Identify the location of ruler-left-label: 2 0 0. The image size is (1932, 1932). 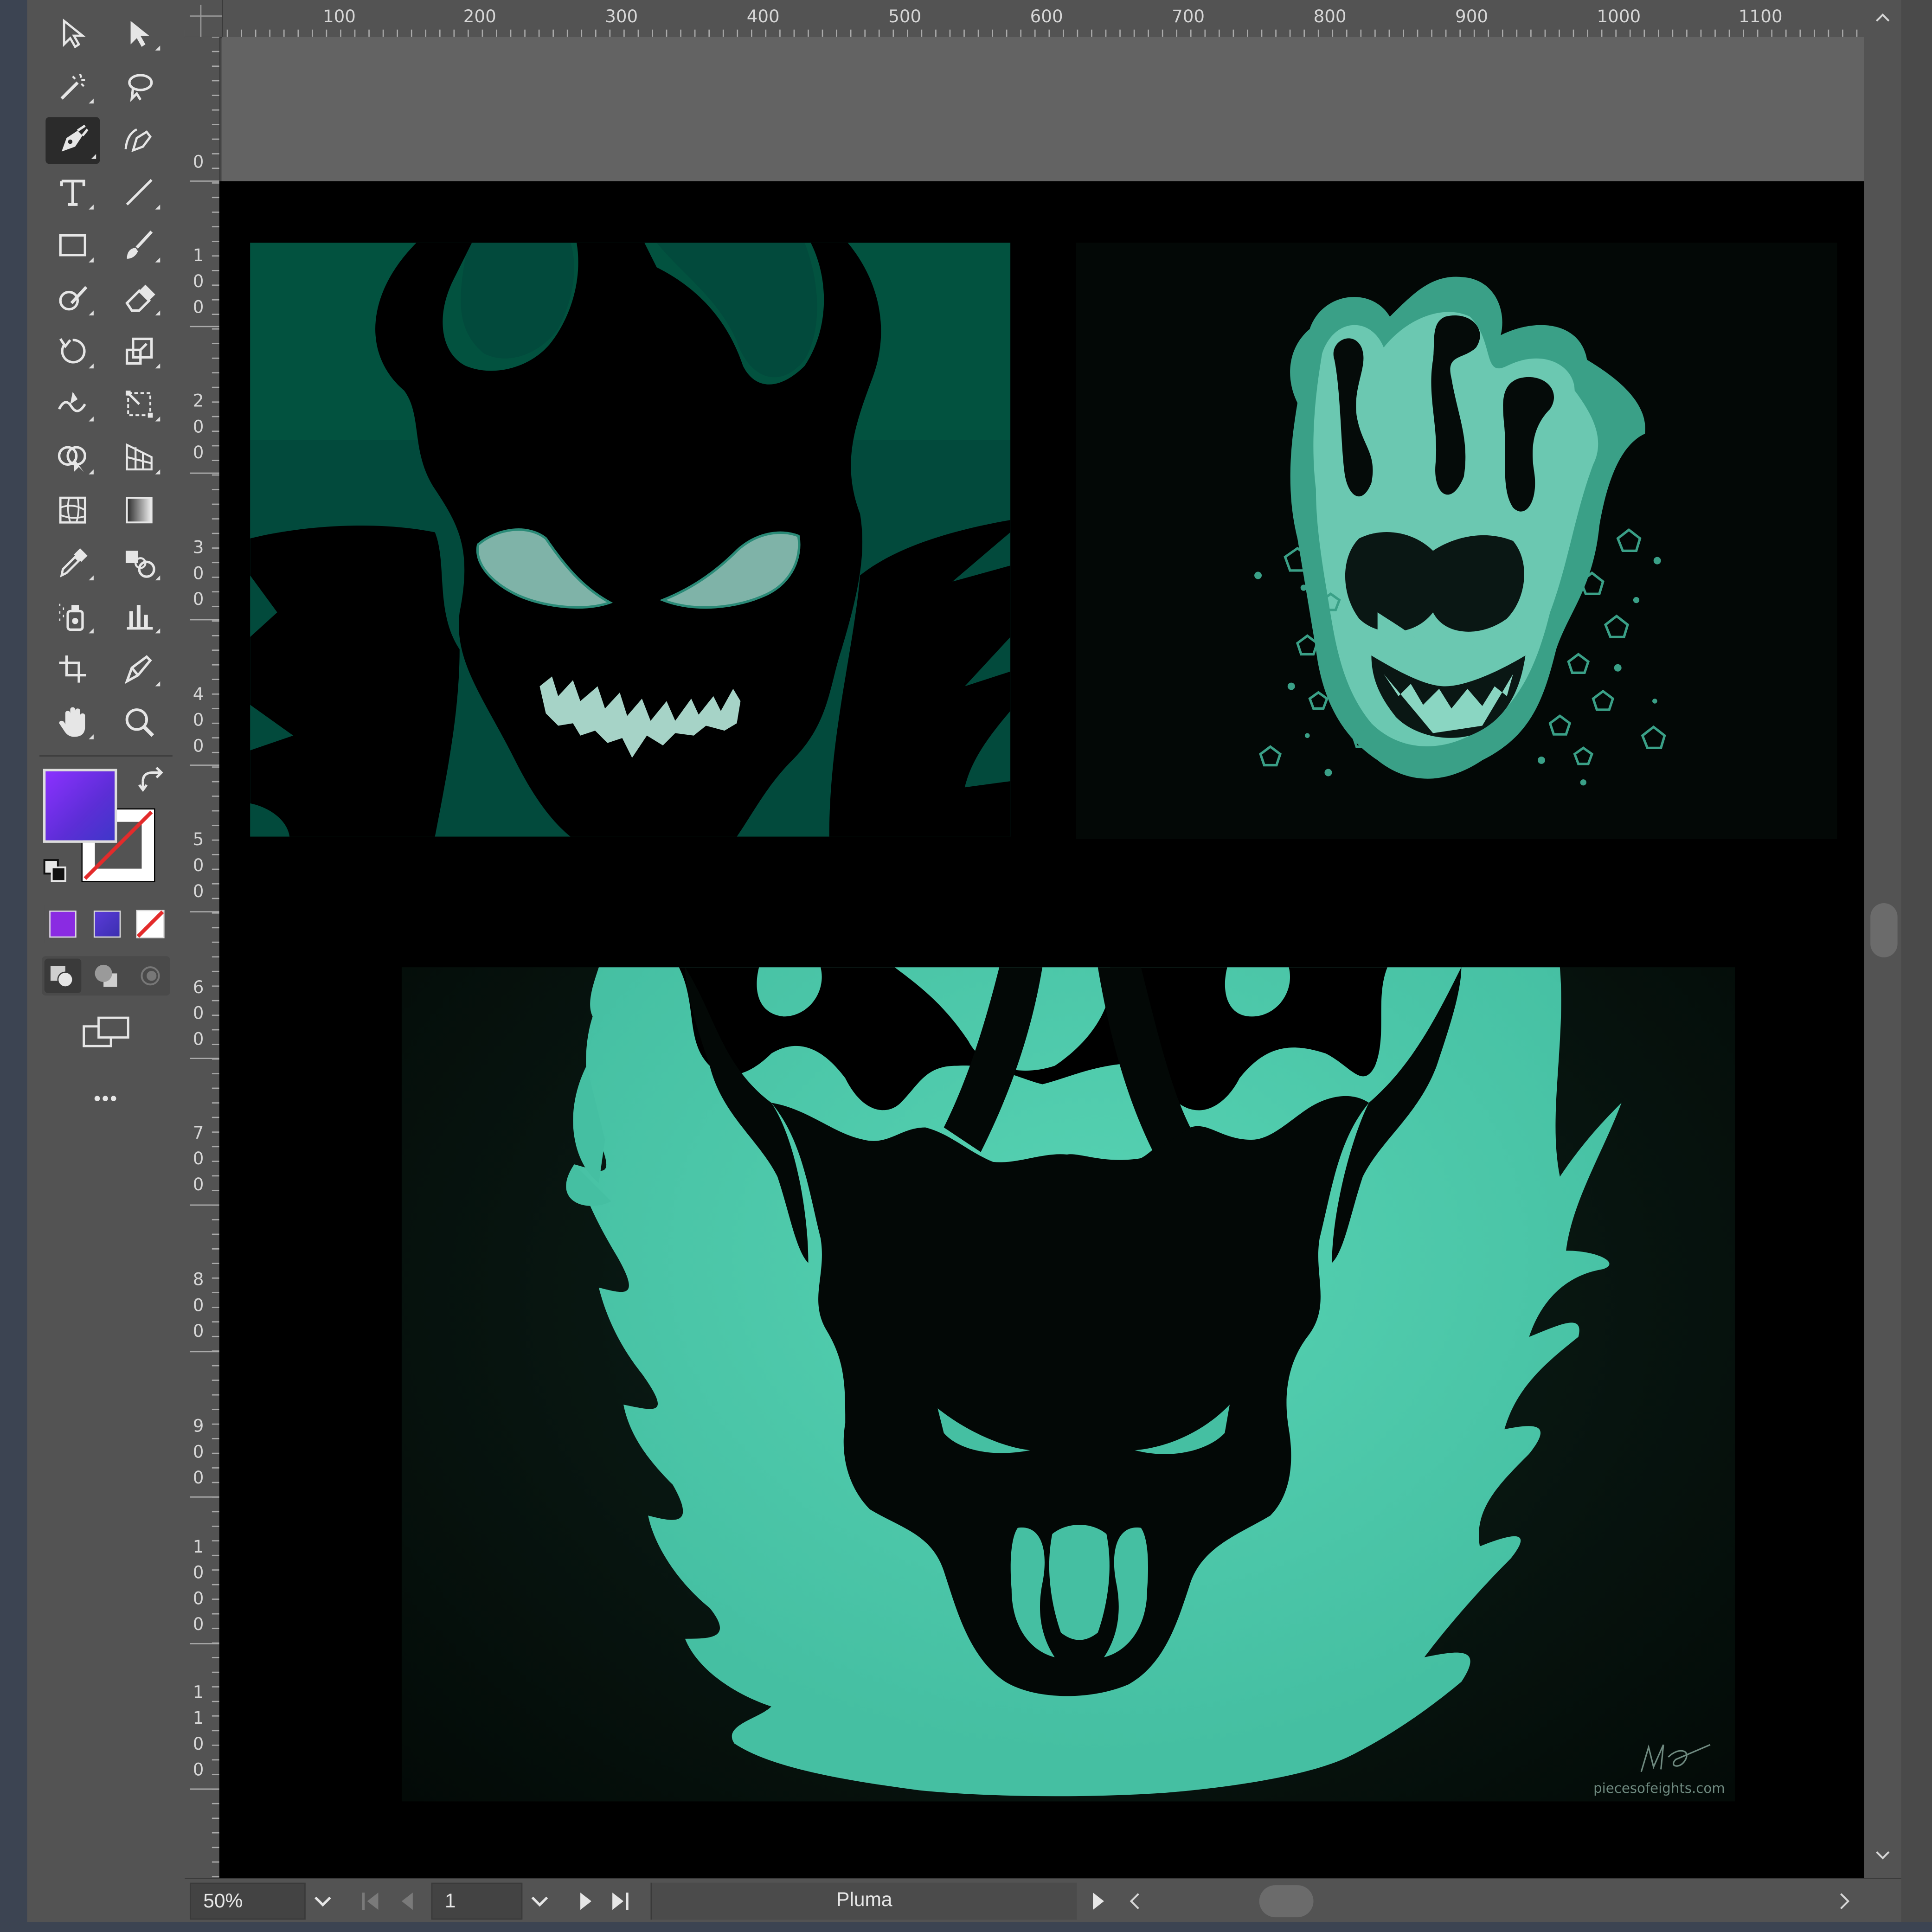
(199, 428).